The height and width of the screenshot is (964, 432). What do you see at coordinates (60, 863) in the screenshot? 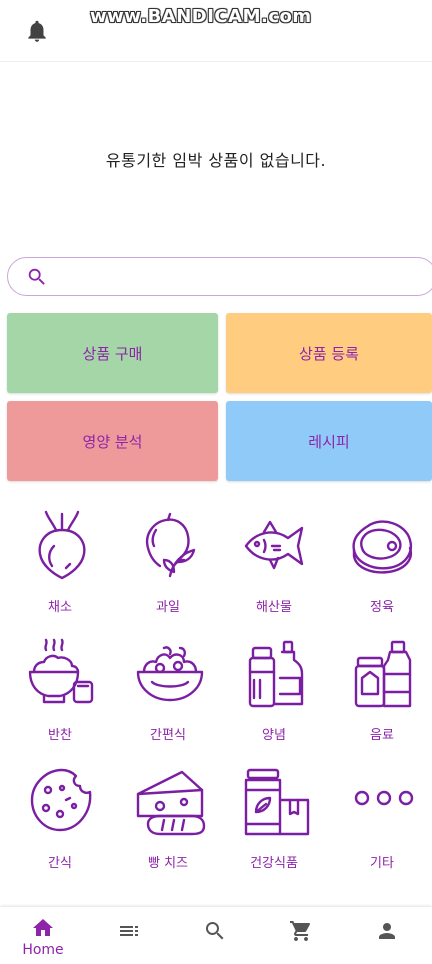
I see `category-label: 간식` at bounding box center [60, 863].